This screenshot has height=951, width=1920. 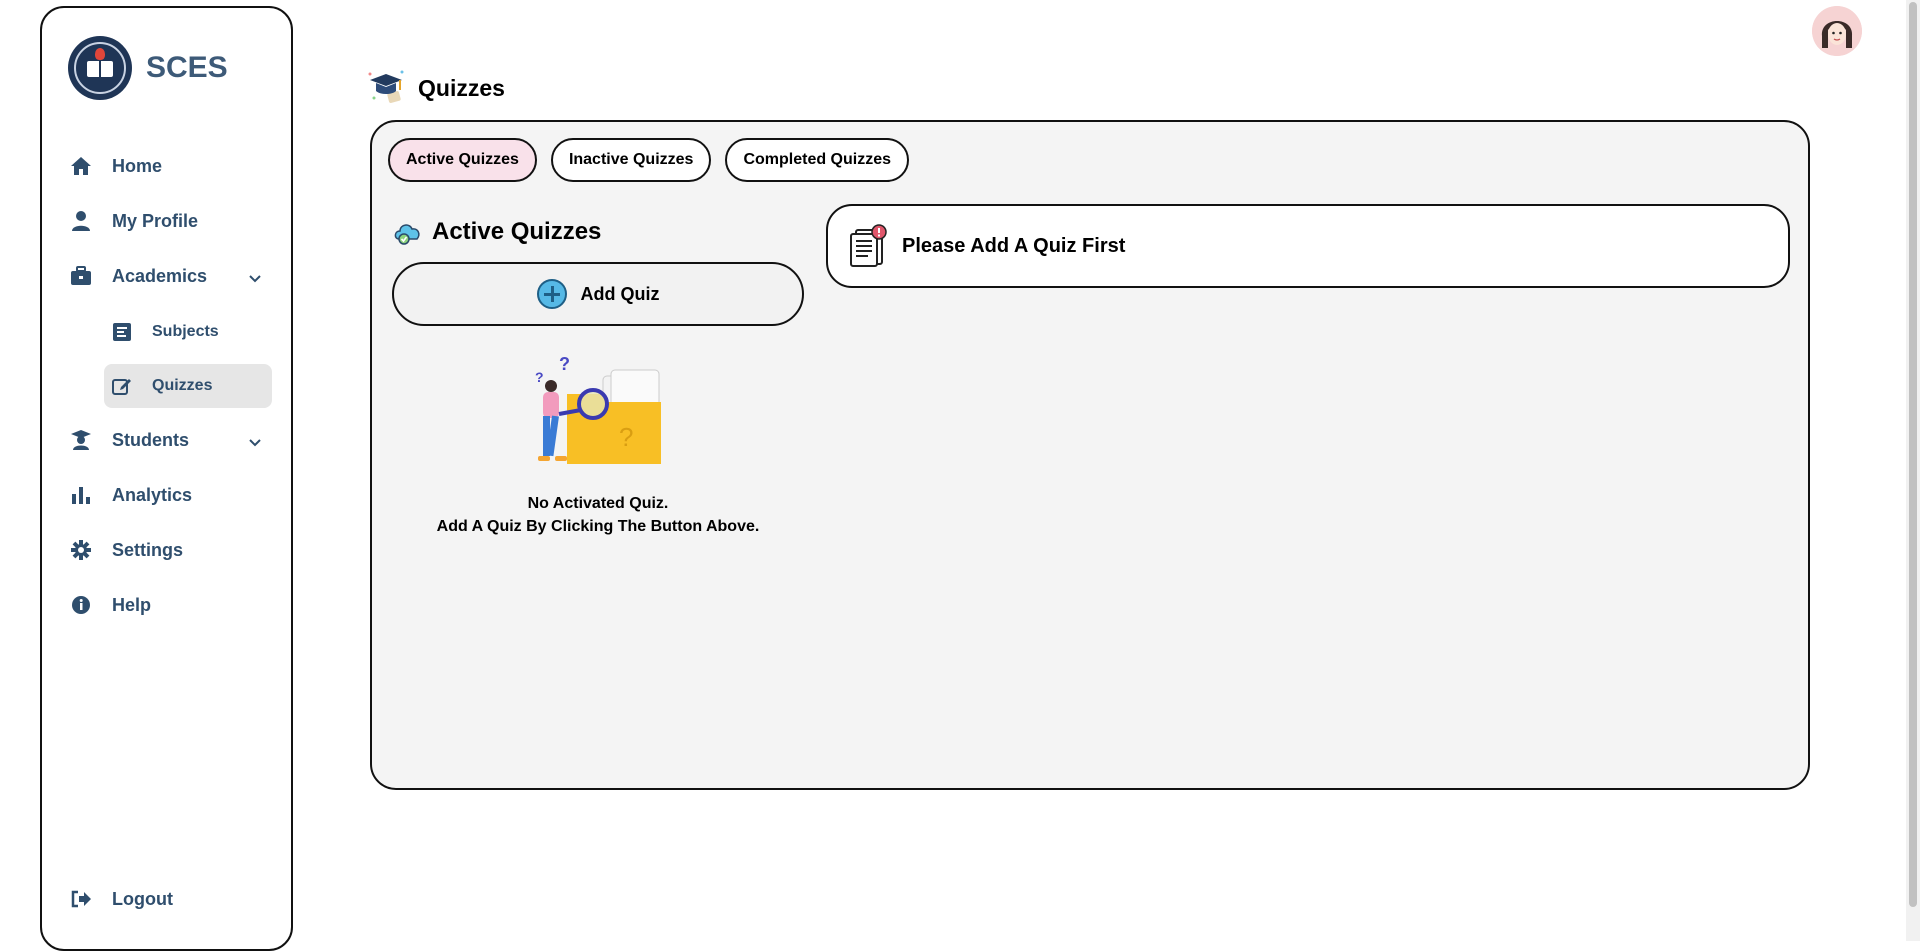 What do you see at coordinates (152, 494) in the screenshot?
I see `sidebar-item-label: Analytics` at bounding box center [152, 494].